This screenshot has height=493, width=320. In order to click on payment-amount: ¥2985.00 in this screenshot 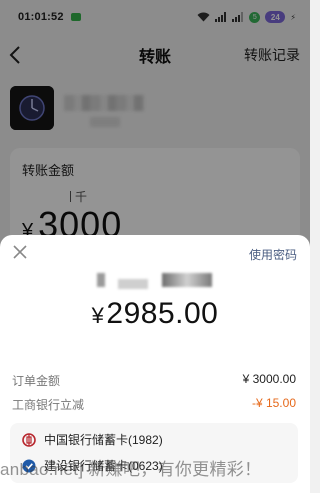, I will do `click(155, 314)`.